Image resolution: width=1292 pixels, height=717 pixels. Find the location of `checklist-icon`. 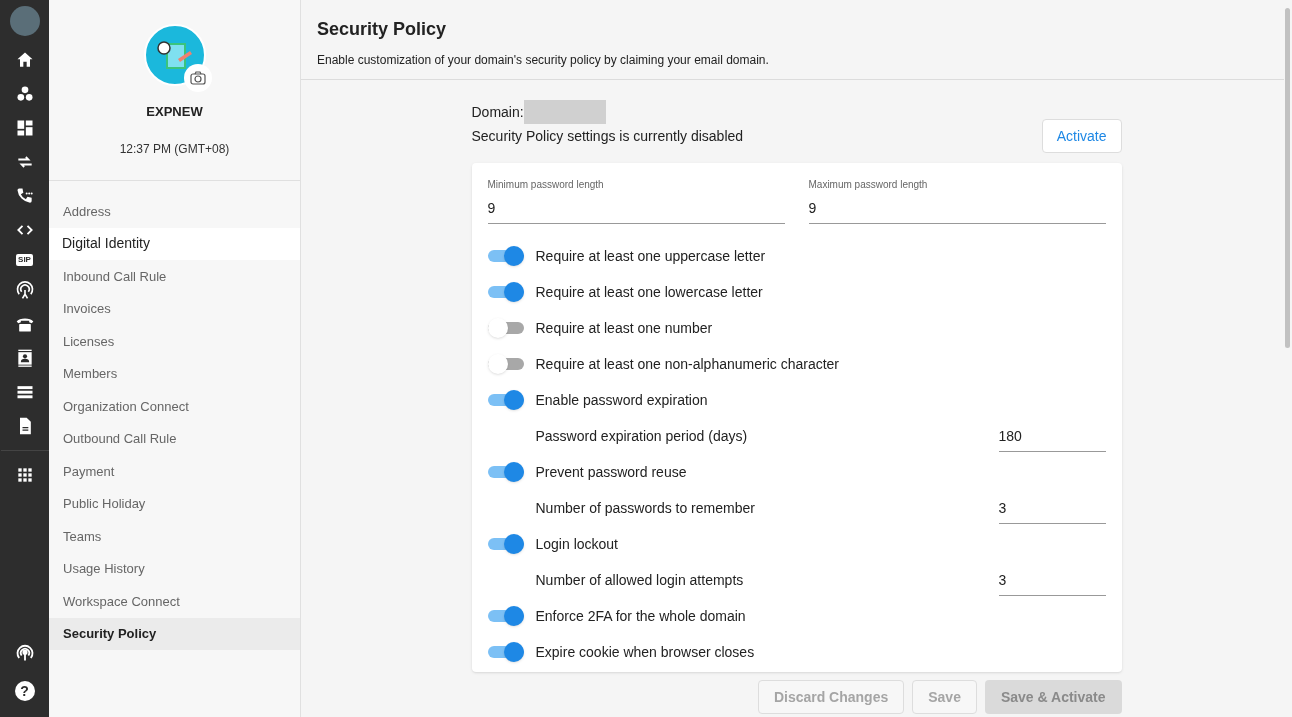

checklist-icon is located at coordinates (174, 55).